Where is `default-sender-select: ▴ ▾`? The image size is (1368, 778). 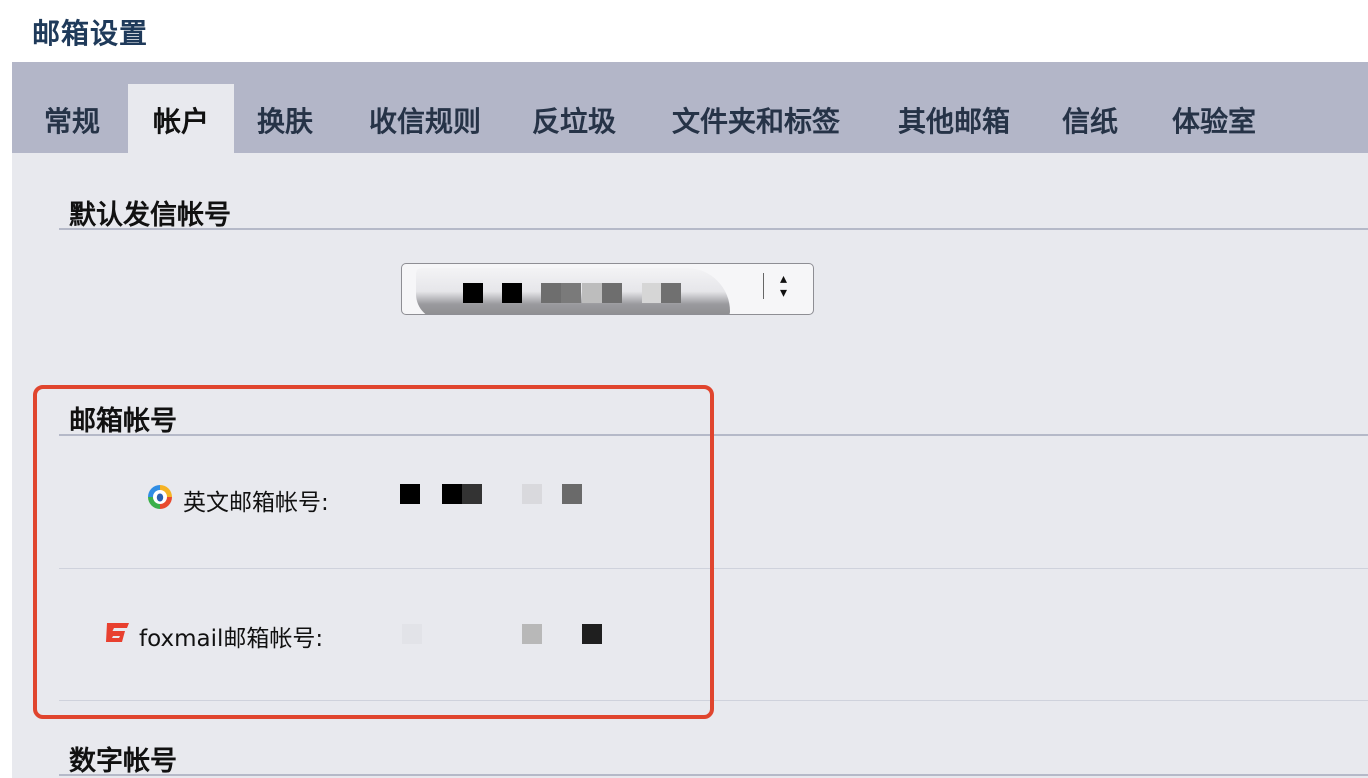
default-sender-select: ▴ ▾ is located at coordinates (607, 289).